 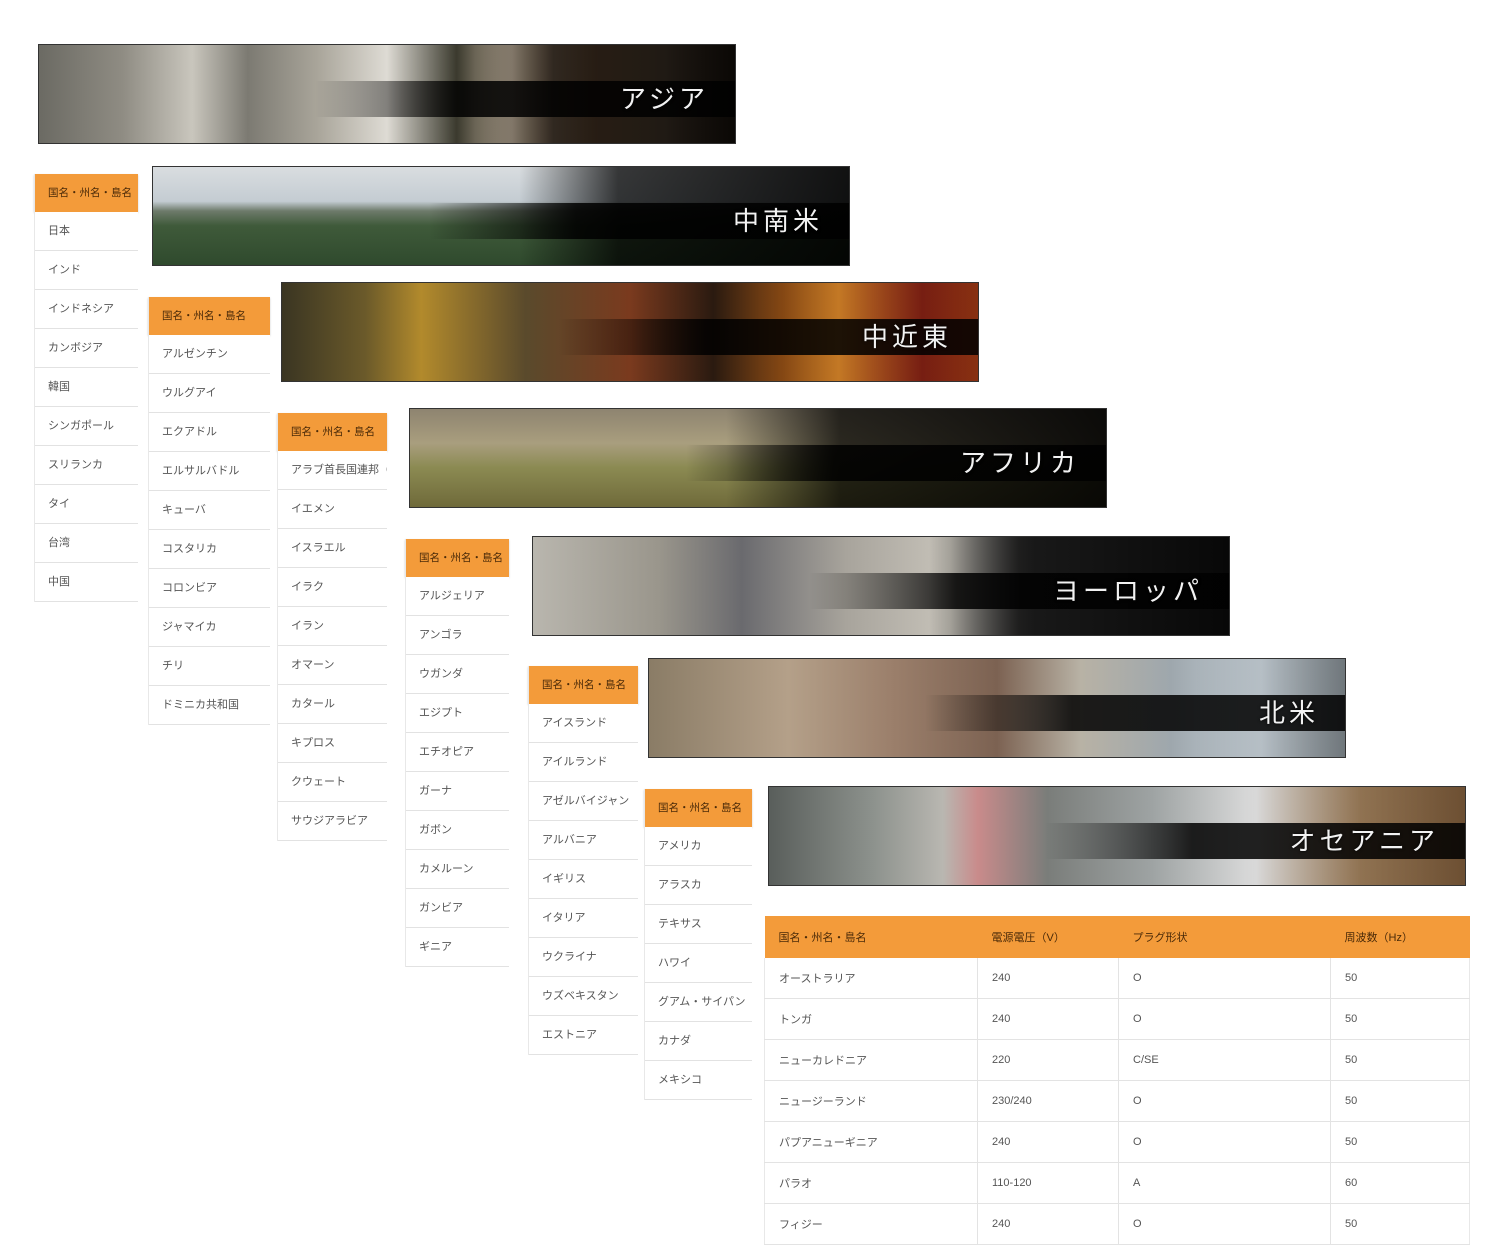 I want to click on list-item: シンガポール, so click(x=86, y=426).